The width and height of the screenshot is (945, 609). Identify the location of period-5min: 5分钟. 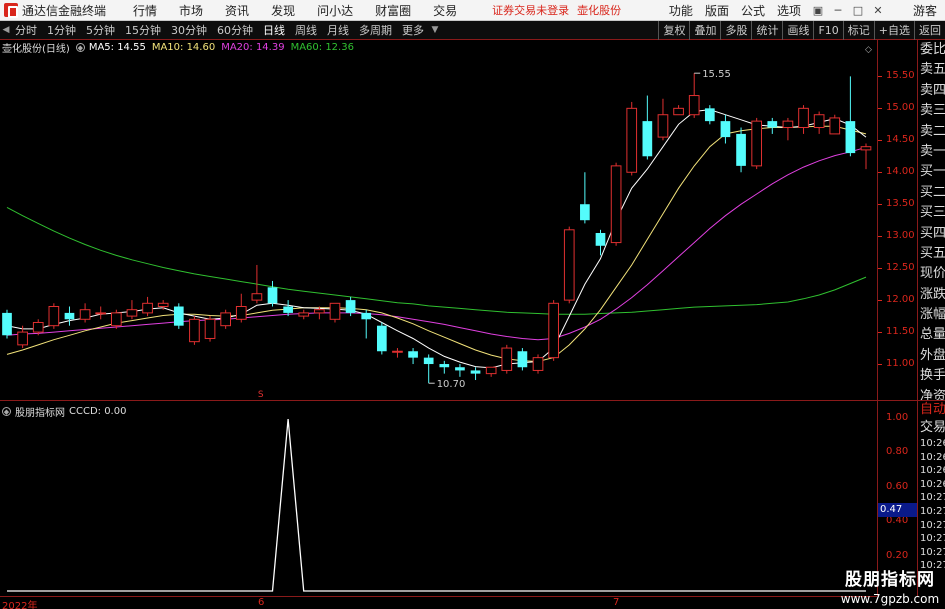
(100, 30).